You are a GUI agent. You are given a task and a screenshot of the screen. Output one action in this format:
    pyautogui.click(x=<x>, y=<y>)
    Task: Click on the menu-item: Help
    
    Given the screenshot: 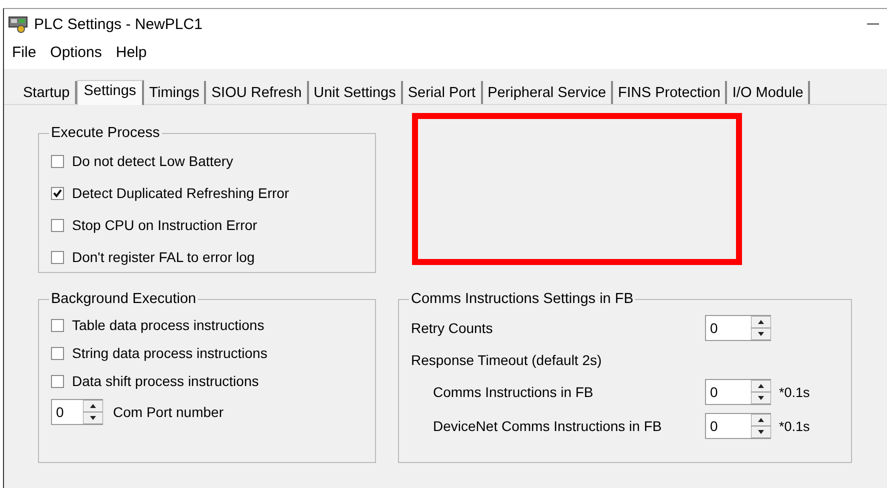 What is the action you would take?
    pyautogui.click(x=131, y=52)
    